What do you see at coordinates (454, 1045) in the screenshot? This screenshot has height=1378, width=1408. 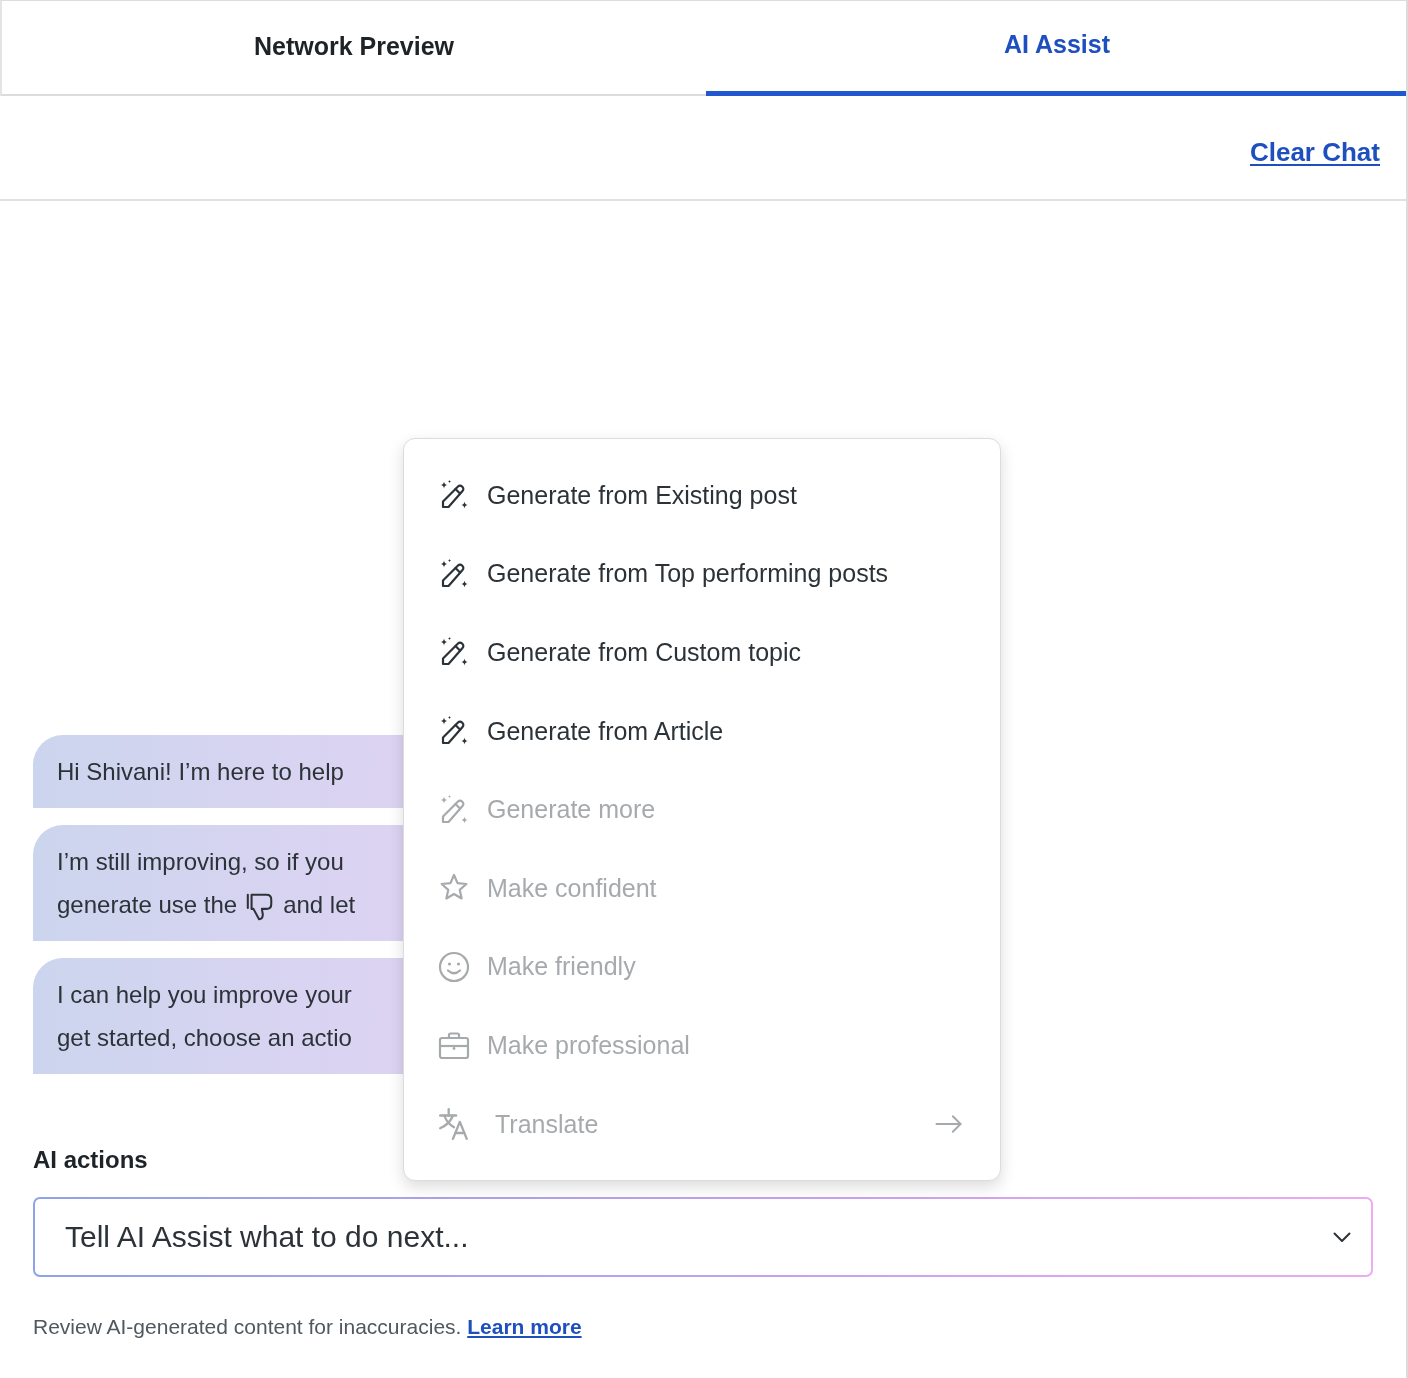 I see `briefcase-icon` at bounding box center [454, 1045].